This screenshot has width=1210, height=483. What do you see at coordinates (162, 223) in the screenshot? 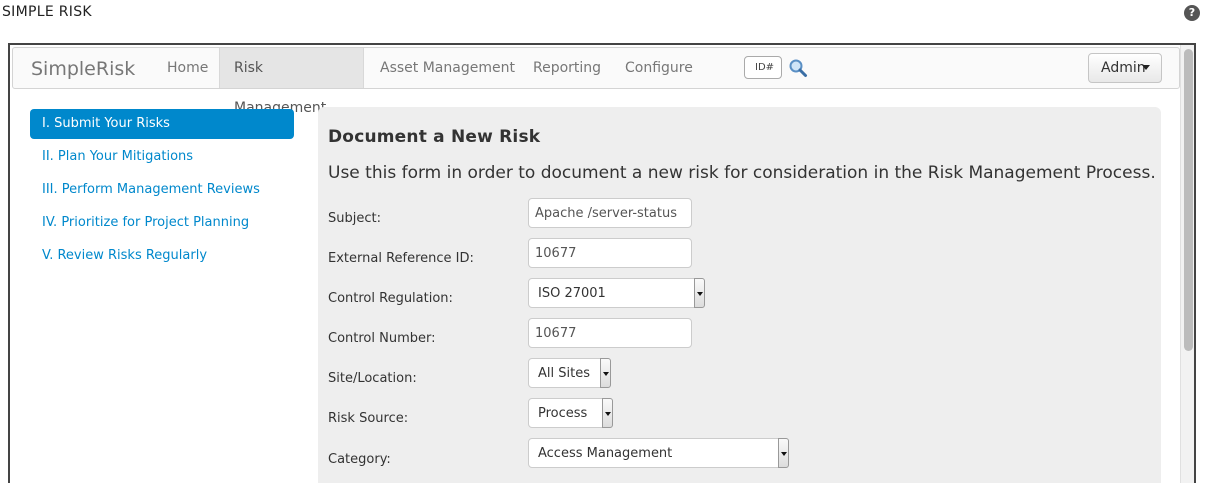
I see `sidebar-item-prioritize-planning: IV. Prioritize for Project Planning` at bounding box center [162, 223].